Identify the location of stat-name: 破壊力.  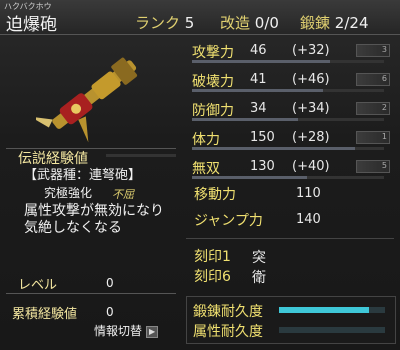
(213, 82).